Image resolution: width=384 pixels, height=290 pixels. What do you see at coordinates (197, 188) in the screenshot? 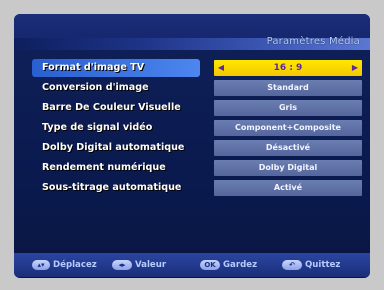
I see `menu-item-sous-titrage-auto: Sous-titrage automatique Activé` at bounding box center [197, 188].